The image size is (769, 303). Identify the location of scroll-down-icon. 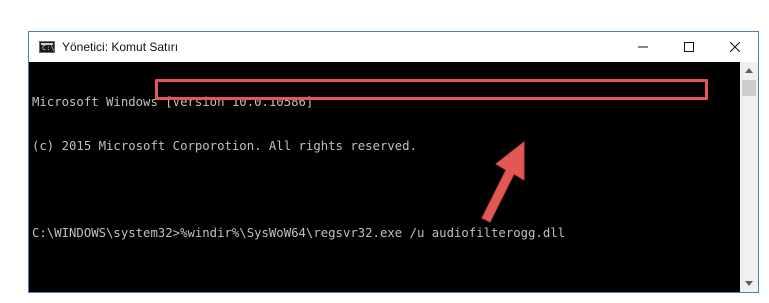
(749, 283).